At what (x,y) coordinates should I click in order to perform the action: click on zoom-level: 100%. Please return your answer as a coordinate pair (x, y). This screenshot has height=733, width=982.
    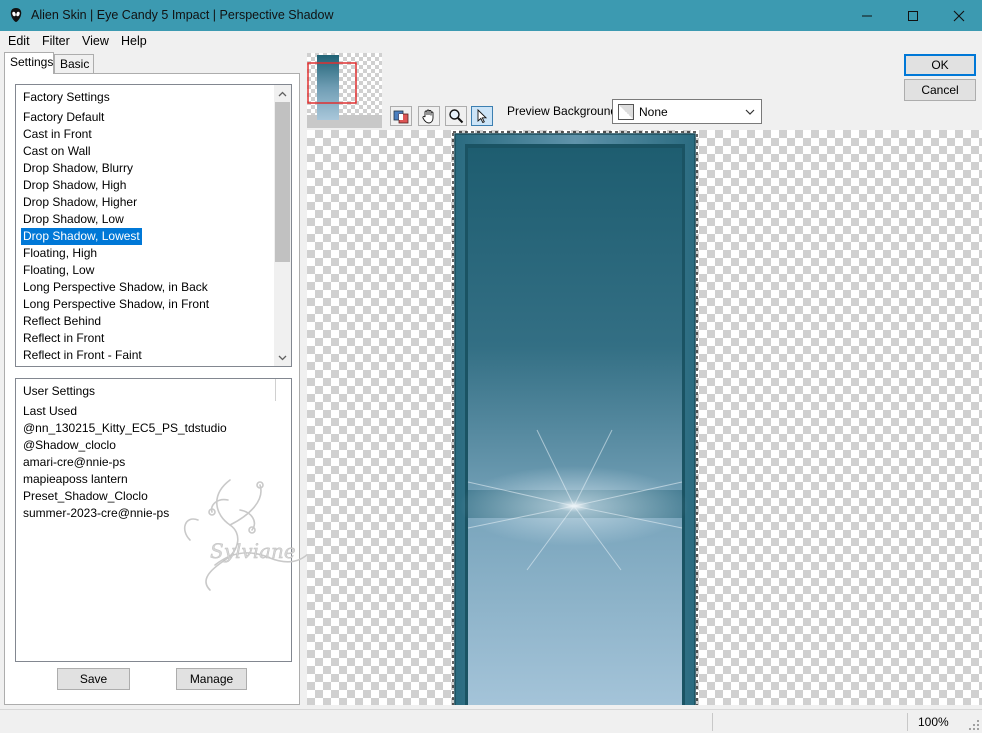
    Looking at the image, I should click on (933, 722).